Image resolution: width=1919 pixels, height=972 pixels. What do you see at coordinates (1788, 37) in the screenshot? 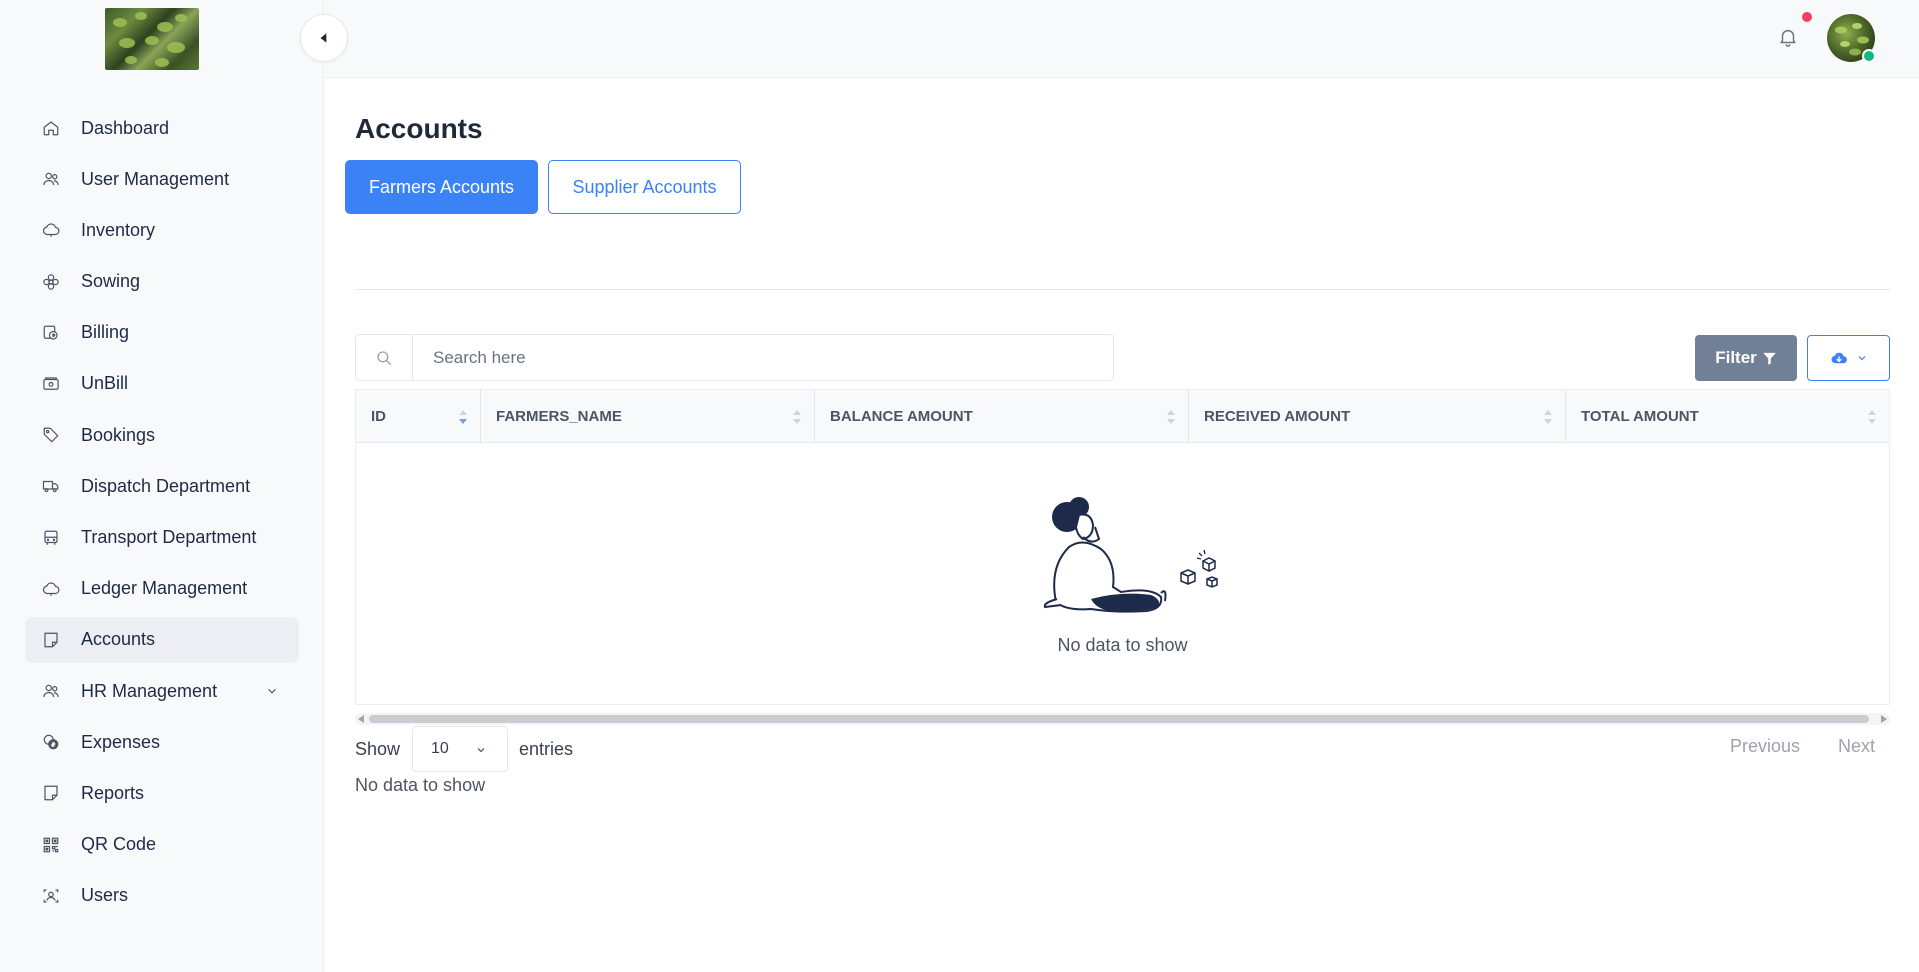
I see `notification-bell-icon` at bounding box center [1788, 37].